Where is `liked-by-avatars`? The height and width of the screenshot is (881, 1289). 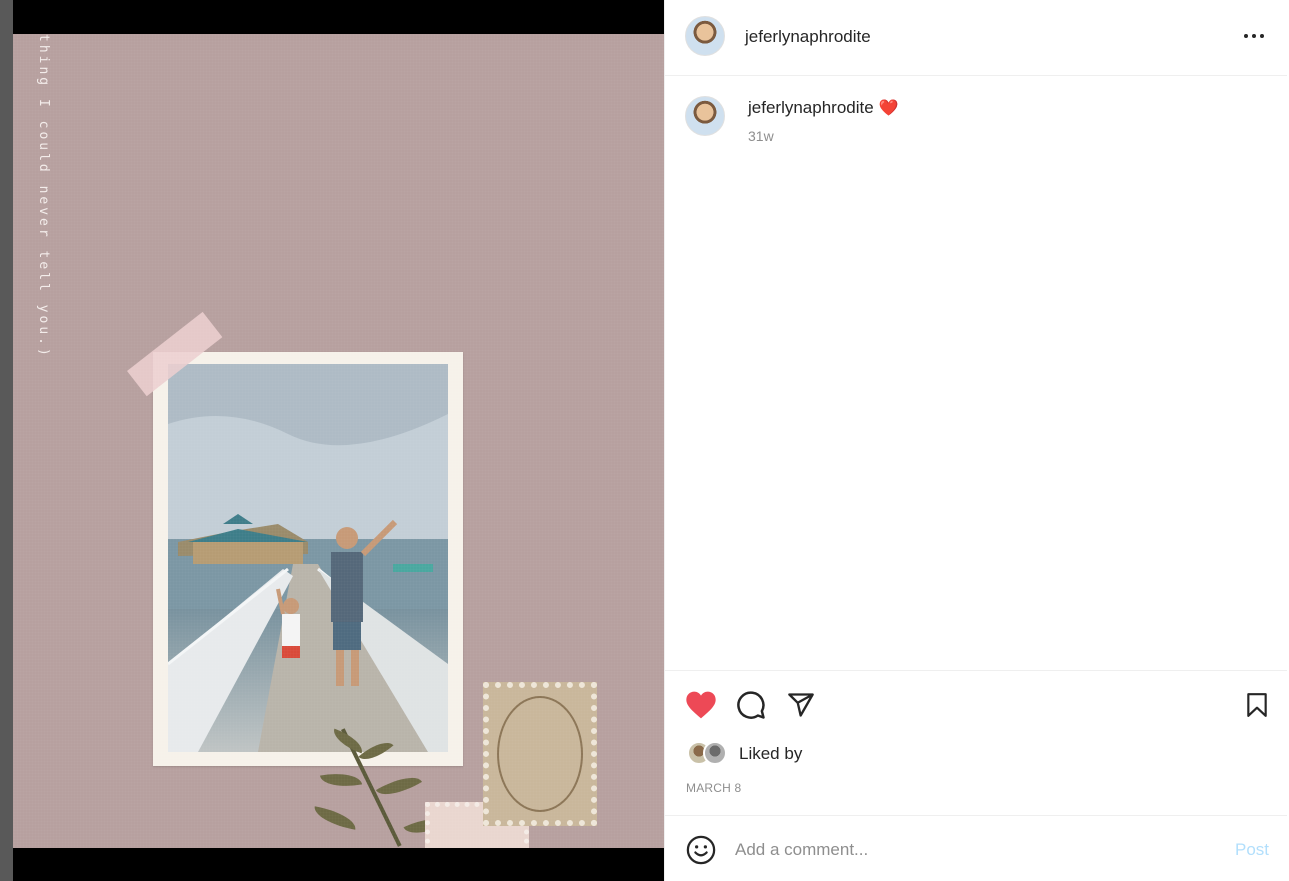
liked-by-avatars is located at coordinates (711, 753).